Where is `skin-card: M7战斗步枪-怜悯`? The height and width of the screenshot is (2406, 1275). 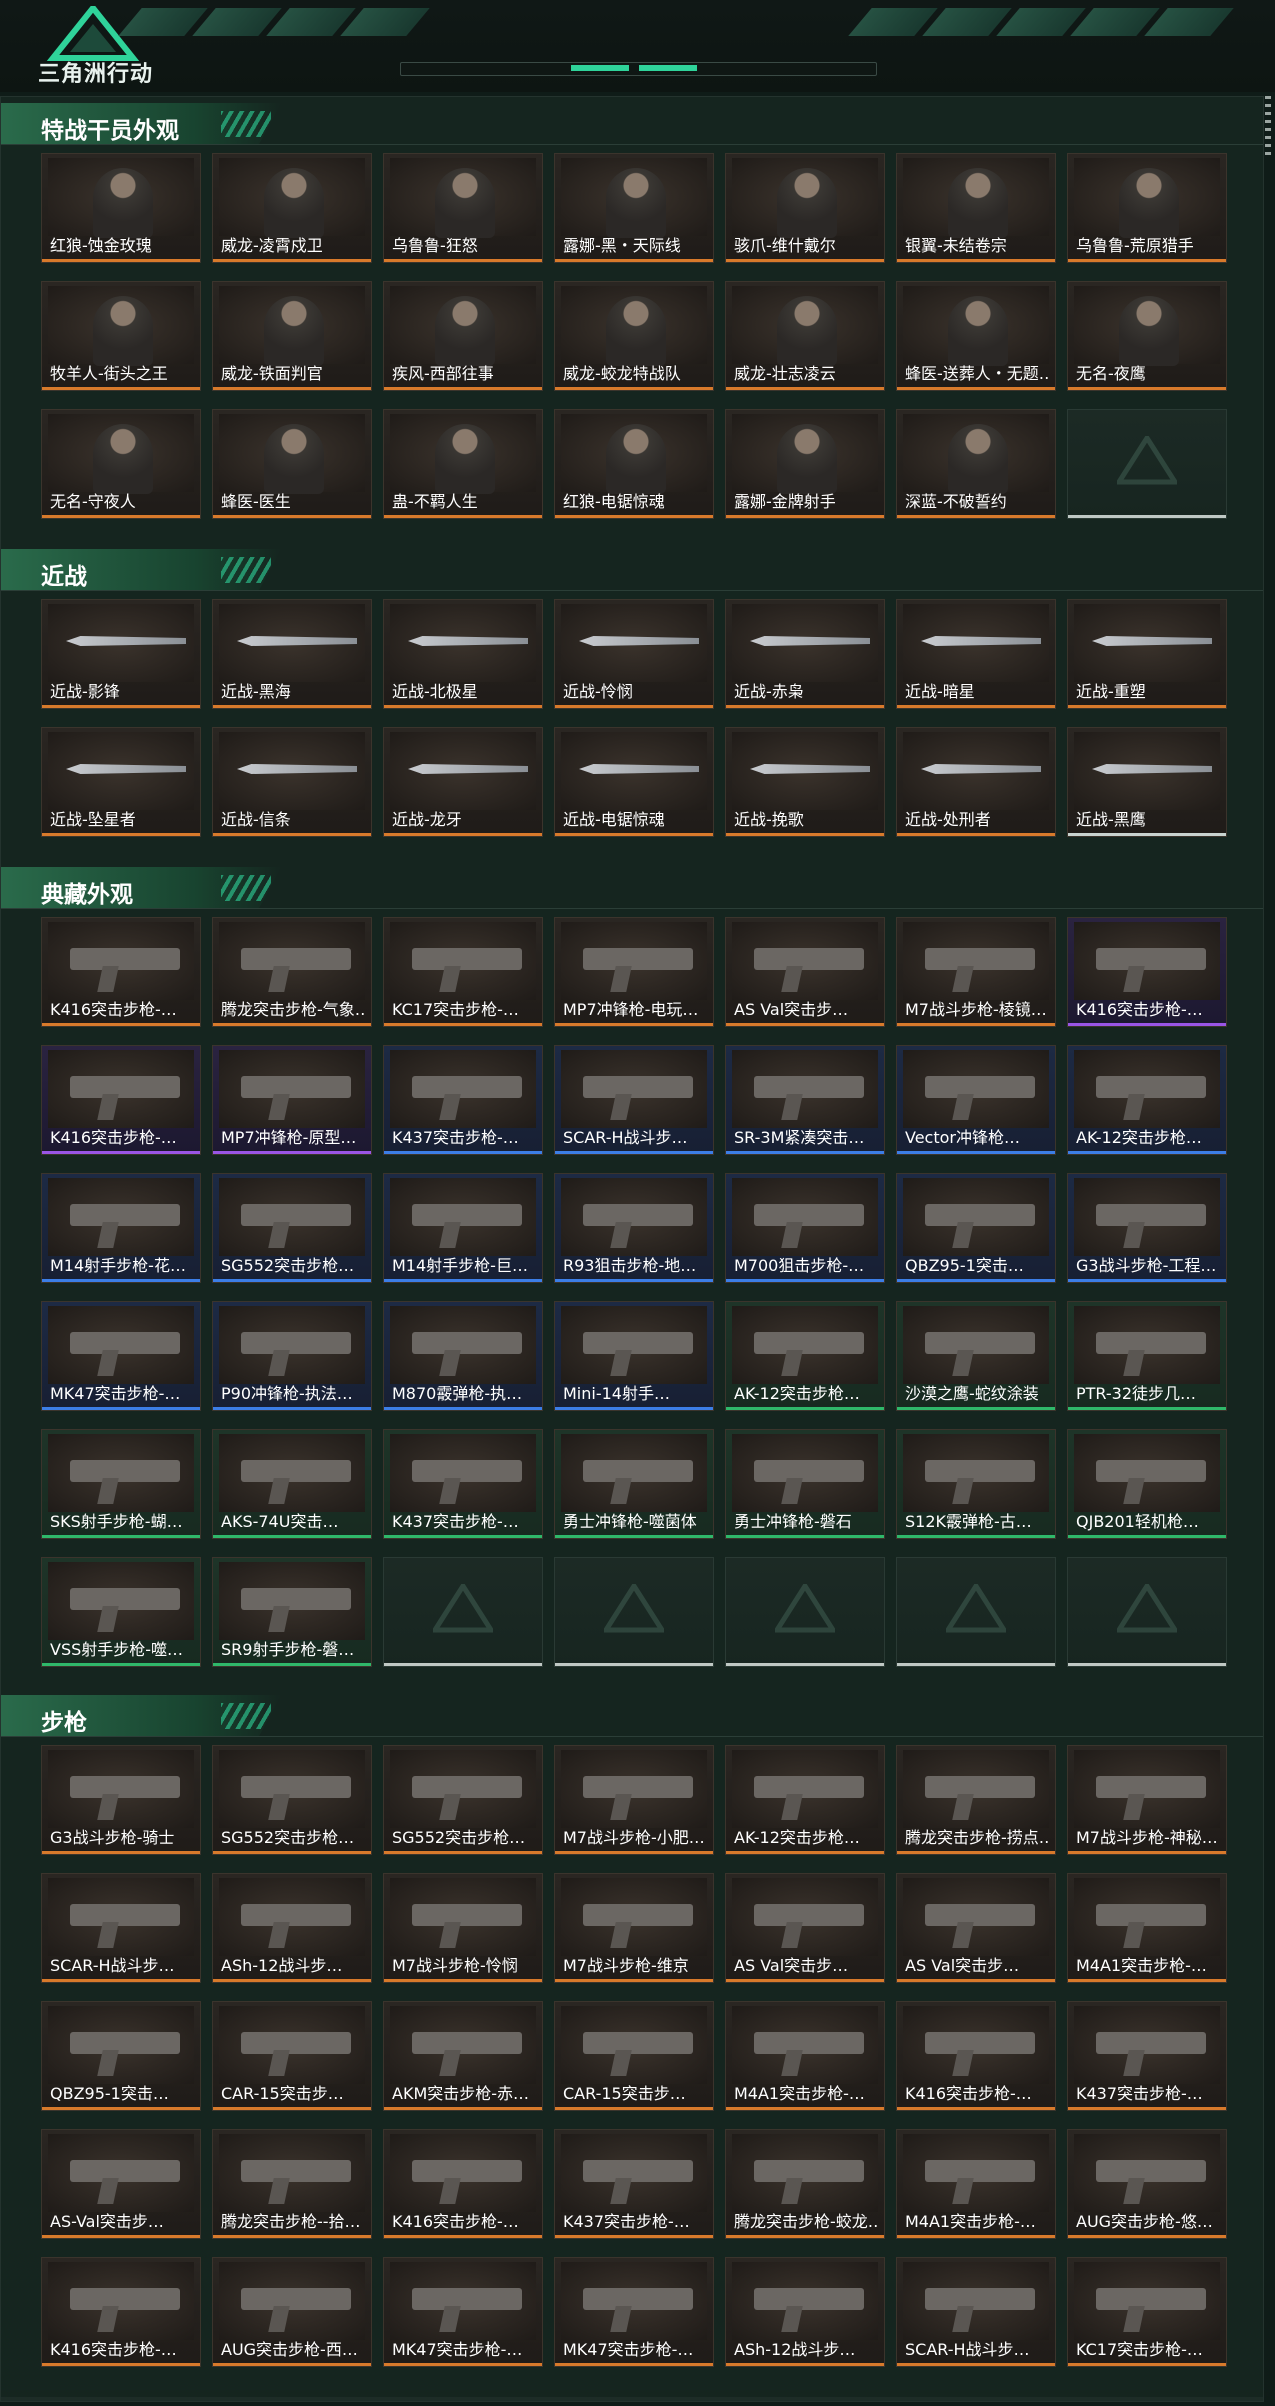
skin-card: M7战斗步枪-怜悯 is located at coordinates (463, 1928).